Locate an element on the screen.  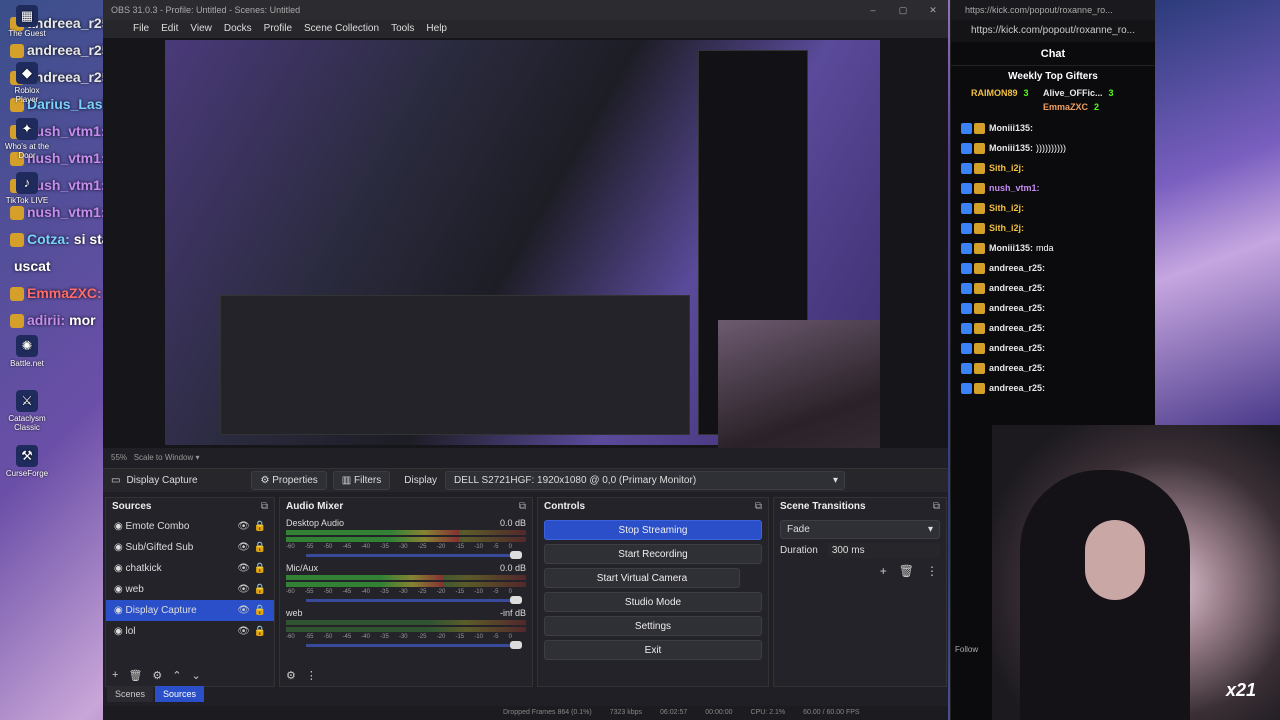
scale-label: Scale to Window is located at coordinates (164, 457).